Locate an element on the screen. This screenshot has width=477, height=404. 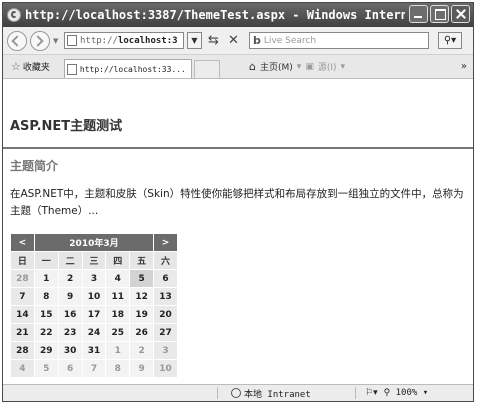
new-tab-button is located at coordinates (206, 68).